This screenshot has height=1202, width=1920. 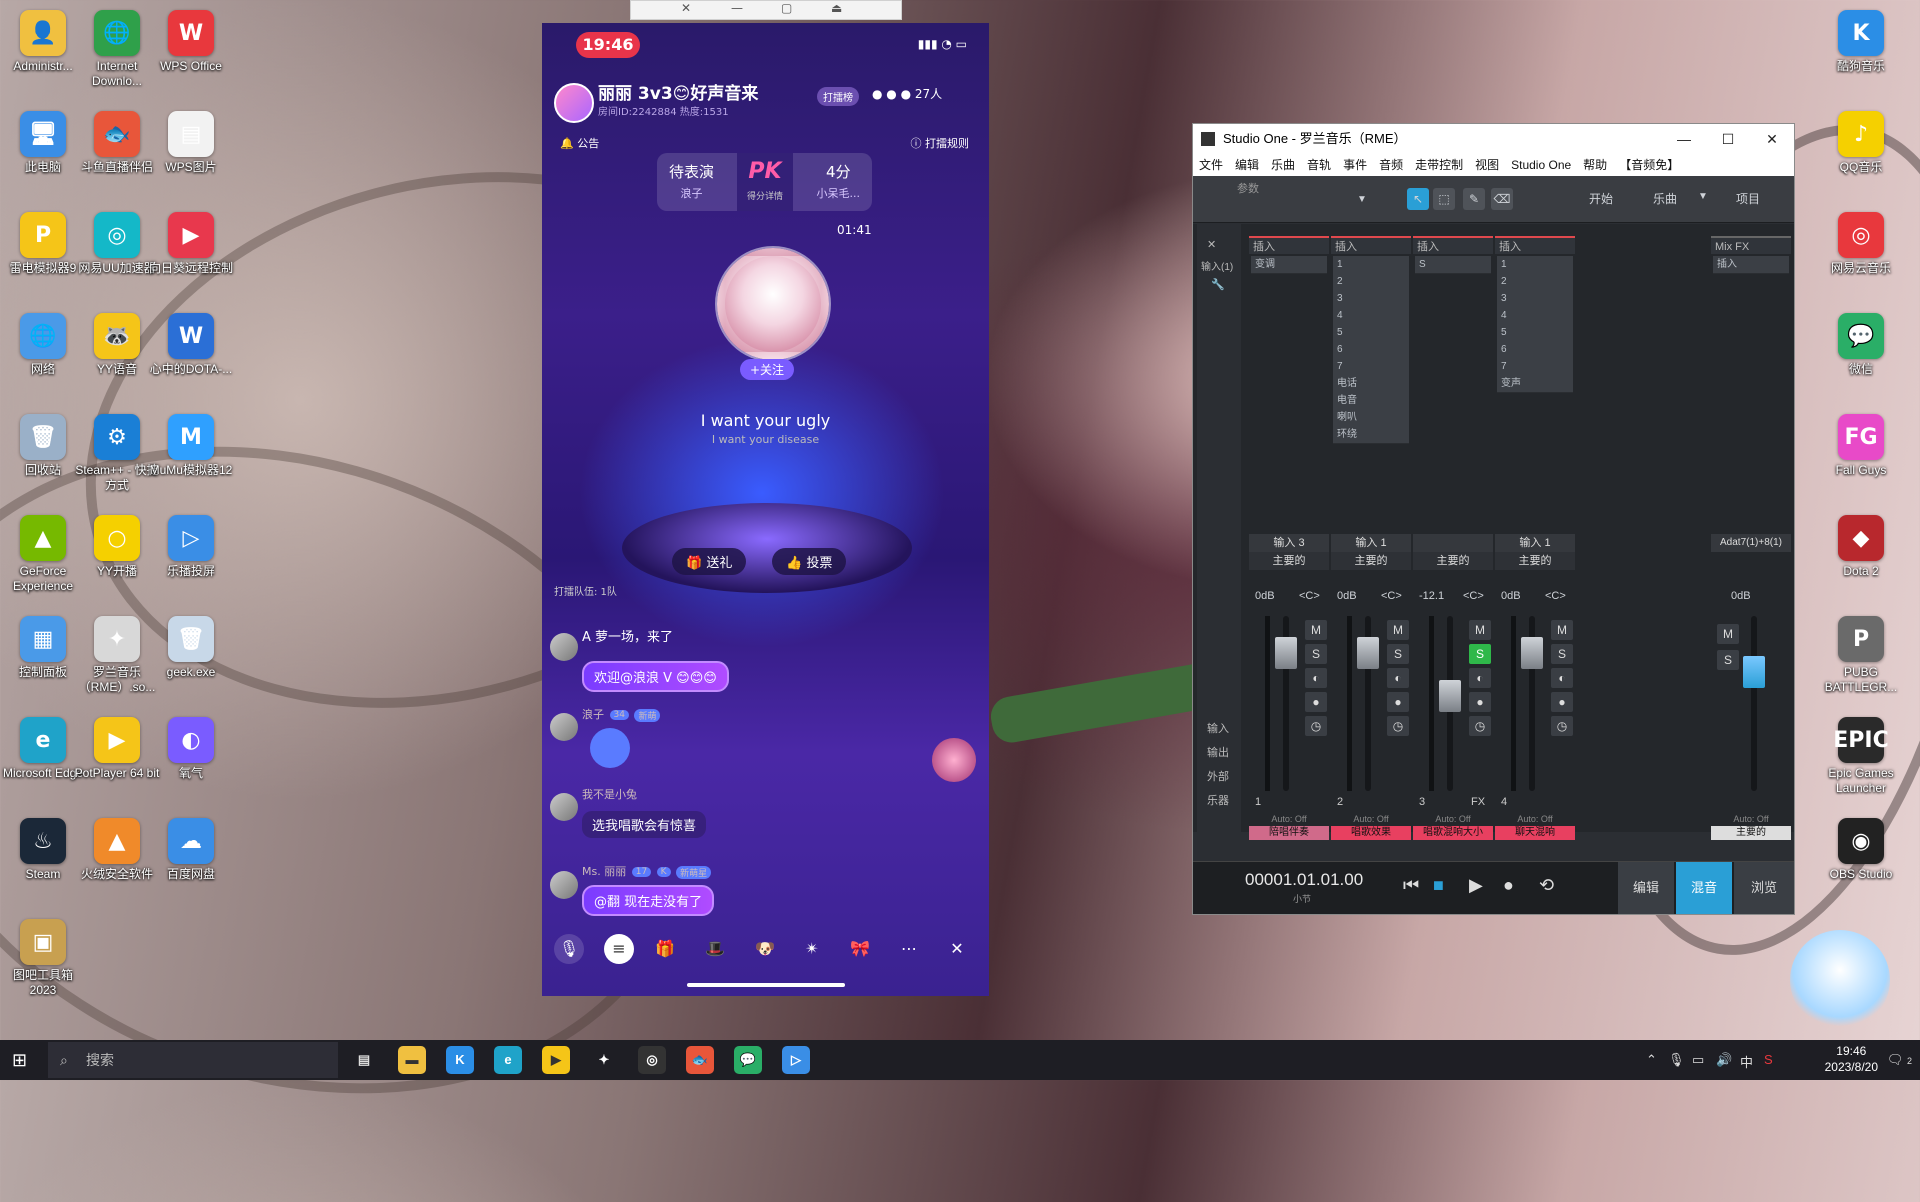 I want to click on tray-up-icon: ⌃, so click(x=1651, y=1060).